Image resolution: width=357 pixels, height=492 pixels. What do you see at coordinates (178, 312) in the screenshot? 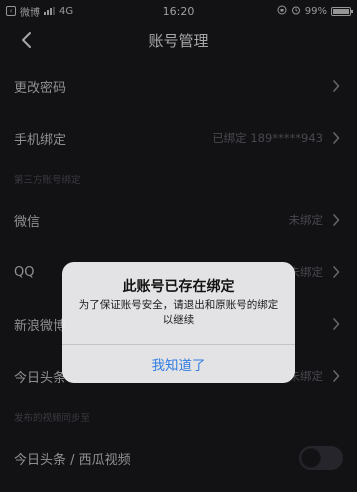
I see `alert-message: 为了保证账号安全，请退出和原账号的绑定以继续` at bounding box center [178, 312].